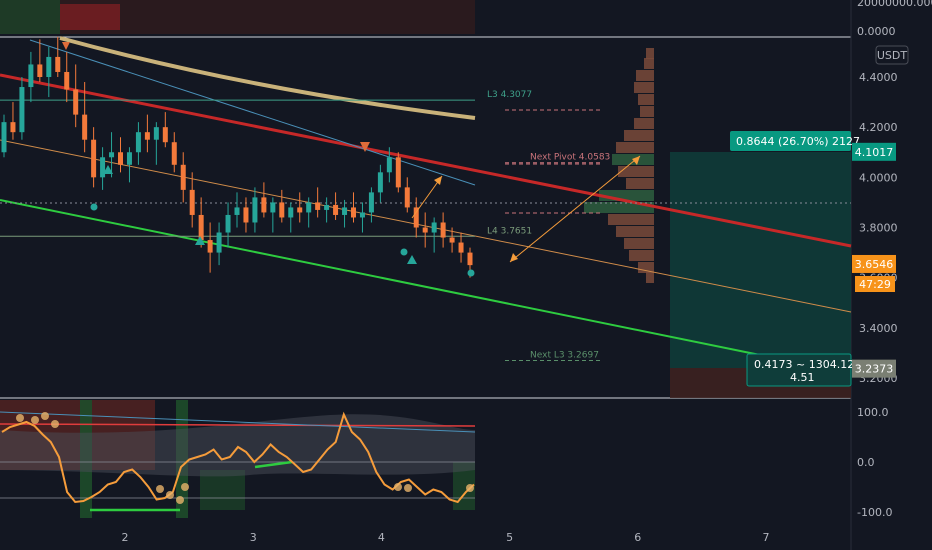 This screenshot has width=932, height=550. What do you see at coordinates (637, 537) in the screenshot?
I see `time-tick-label: 6` at bounding box center [637, 537].